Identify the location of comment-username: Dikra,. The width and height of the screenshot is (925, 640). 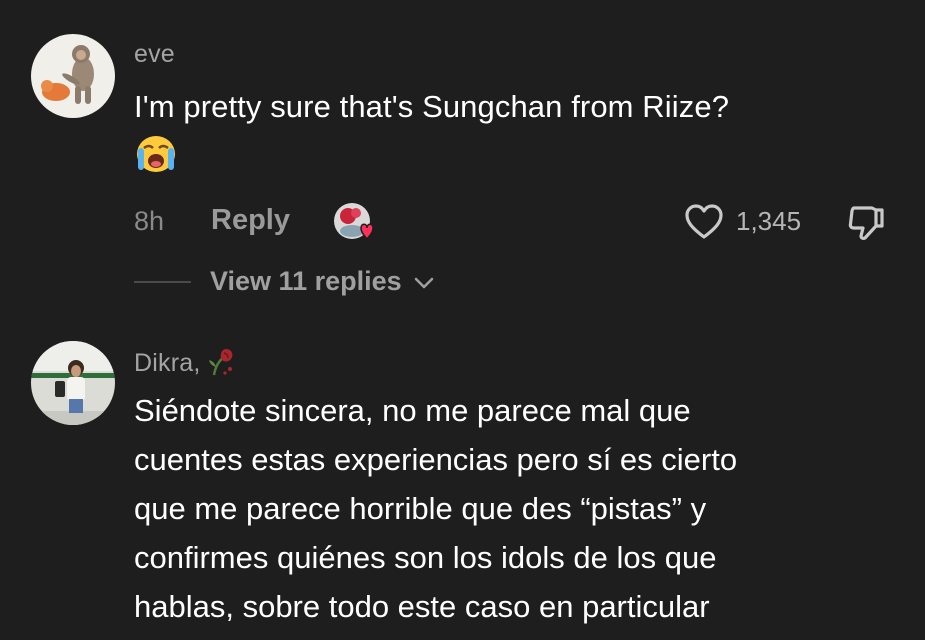
(185, 361).